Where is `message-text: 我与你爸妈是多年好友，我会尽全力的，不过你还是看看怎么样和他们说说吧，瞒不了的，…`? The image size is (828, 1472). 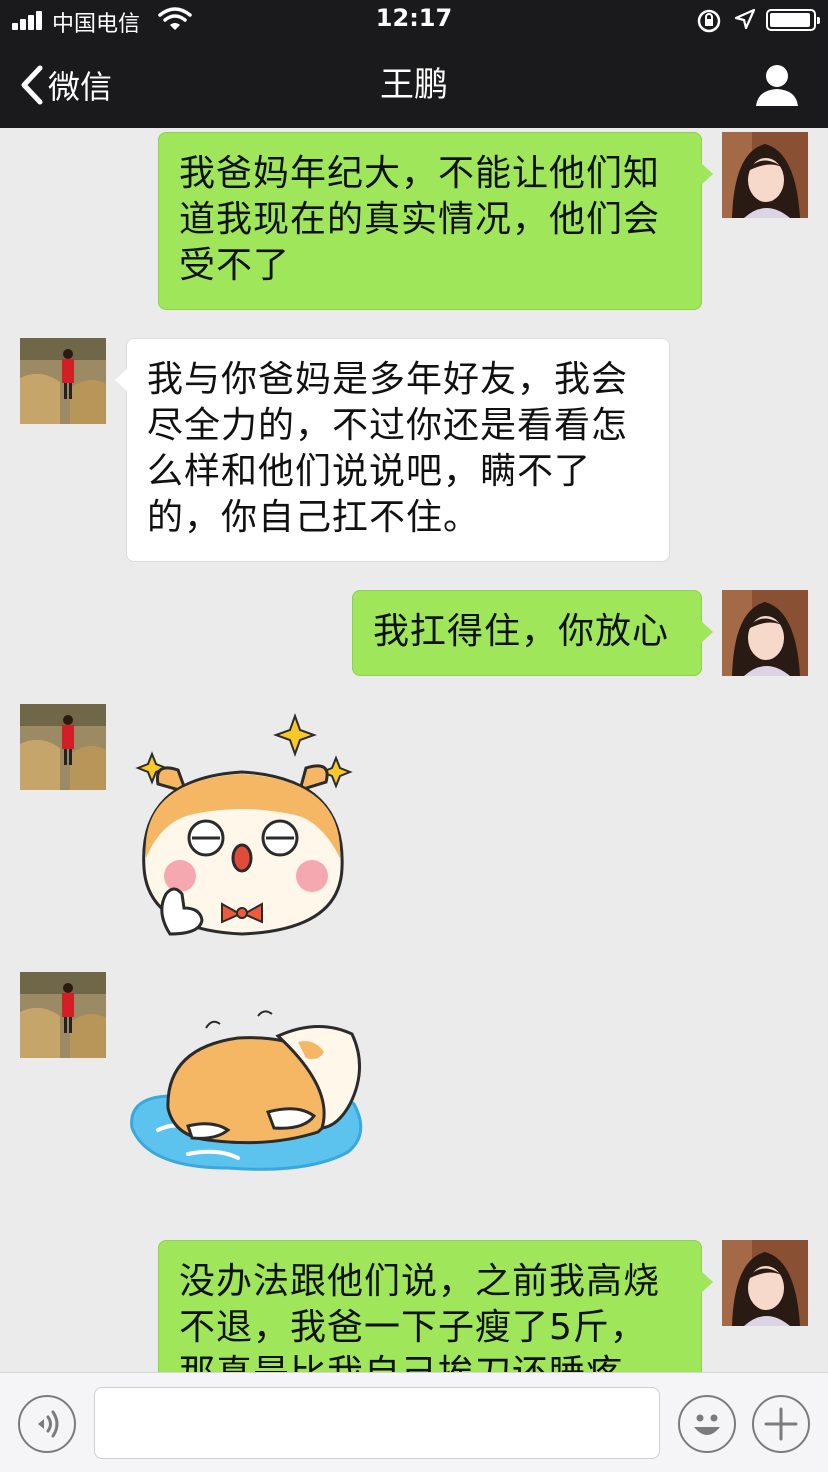
message-text: 我与你爸妈是多年好友，我会尽全力的，不过你还是看看怎么样和他们说说吧，瞒不了的，… is located at coordinates (388, 448).